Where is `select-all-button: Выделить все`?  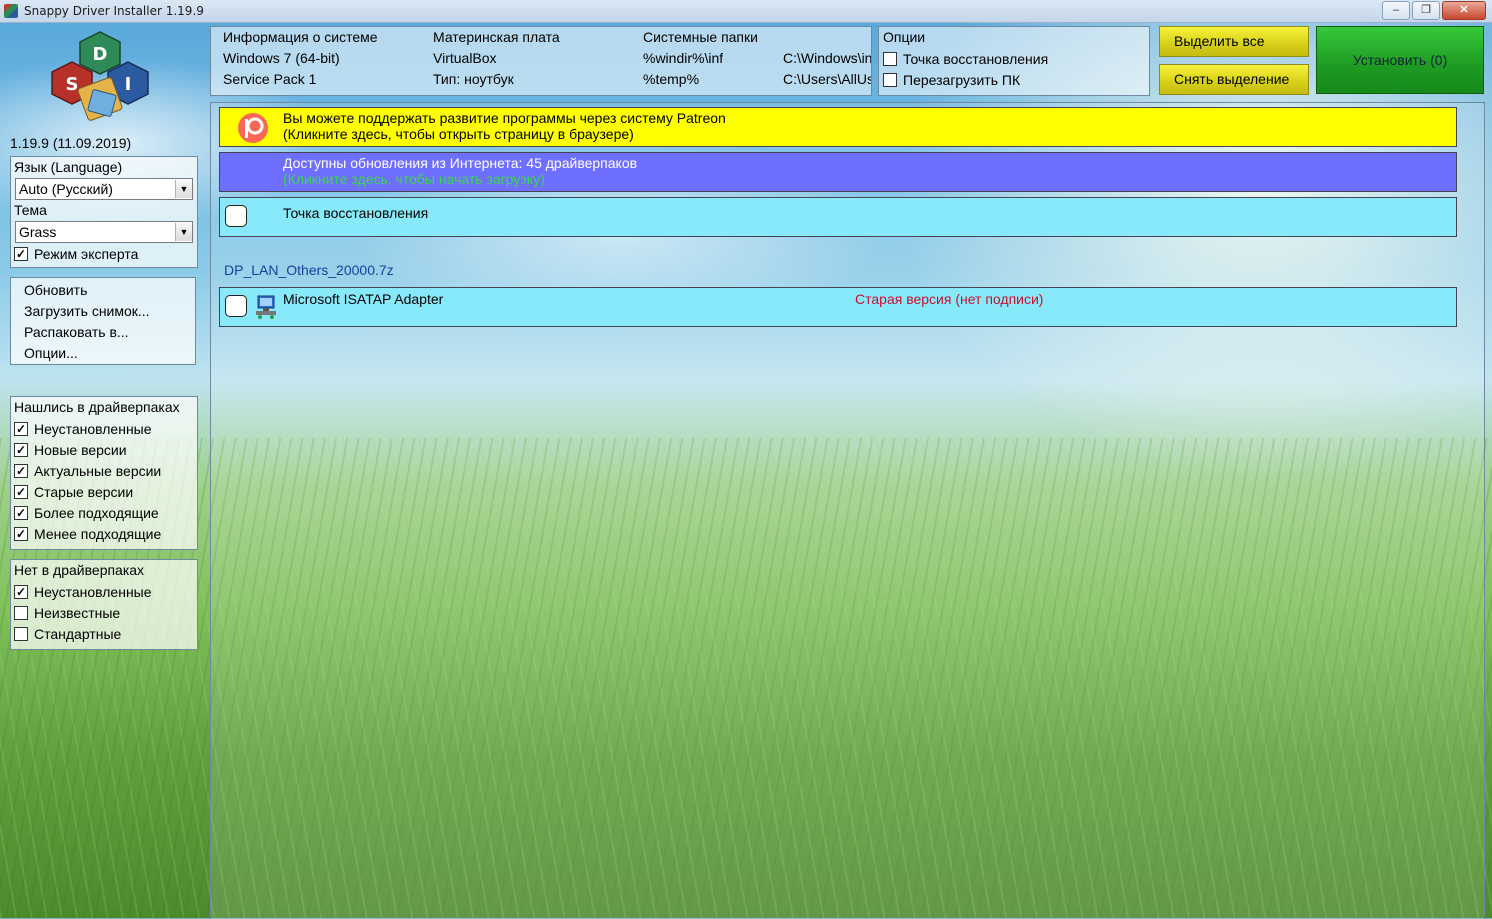
select-all-button: Выделить все is located at coordinates (1234, 41).